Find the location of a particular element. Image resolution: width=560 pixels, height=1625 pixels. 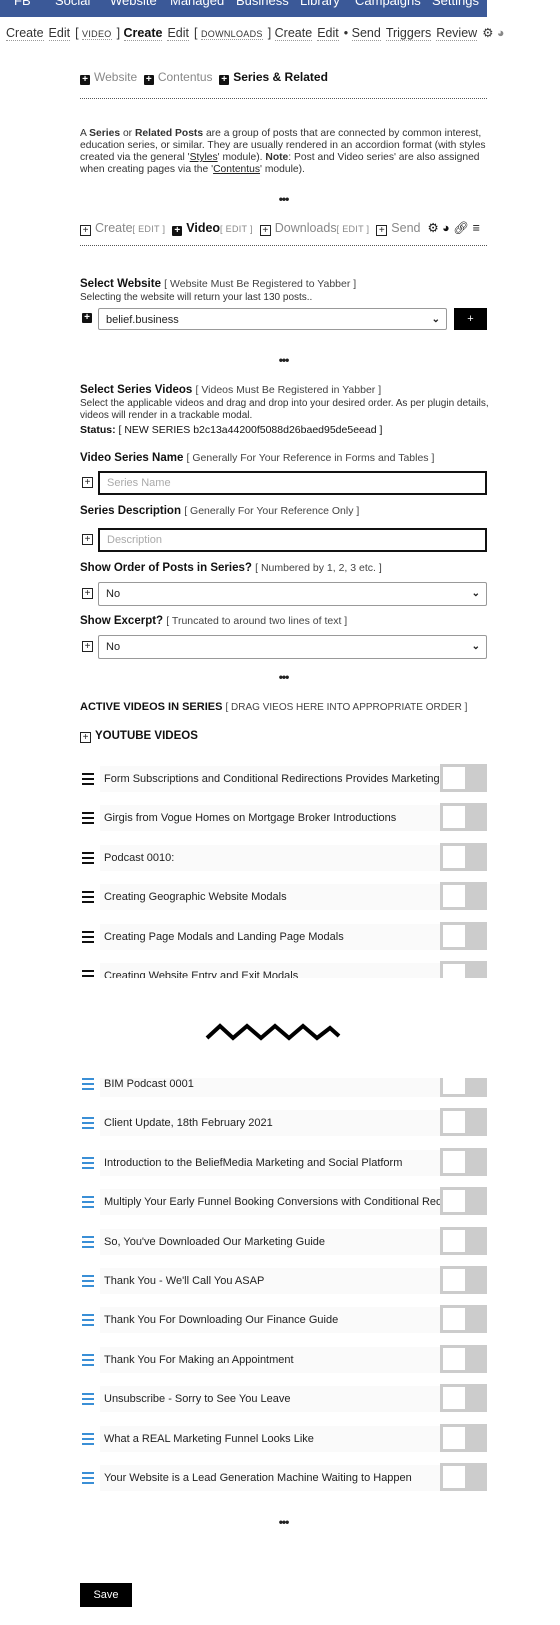

series-desc-input: Description is located at coordinates (292, 540).